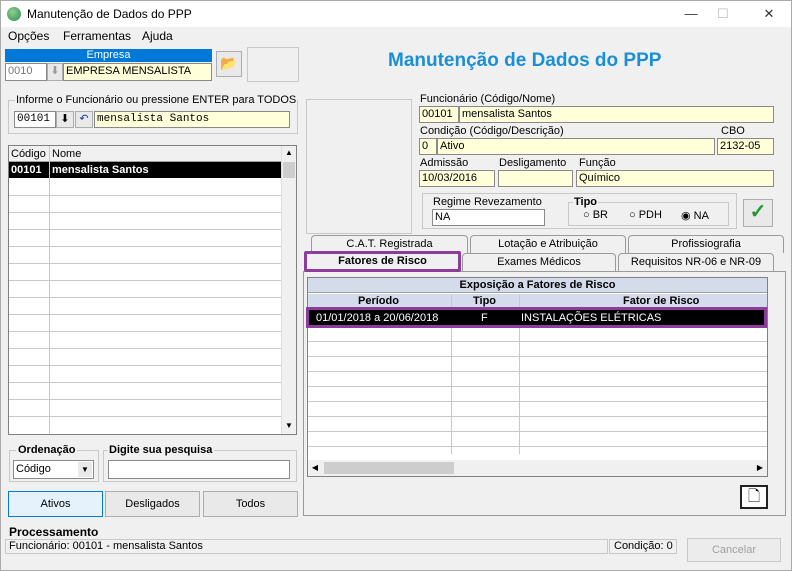 Image resolution: width=792 pixels, height=571 pixels. Describe the element at coordinates (734, 550) in the screenshot. I see `cancel-button: Cancelar` at that location.